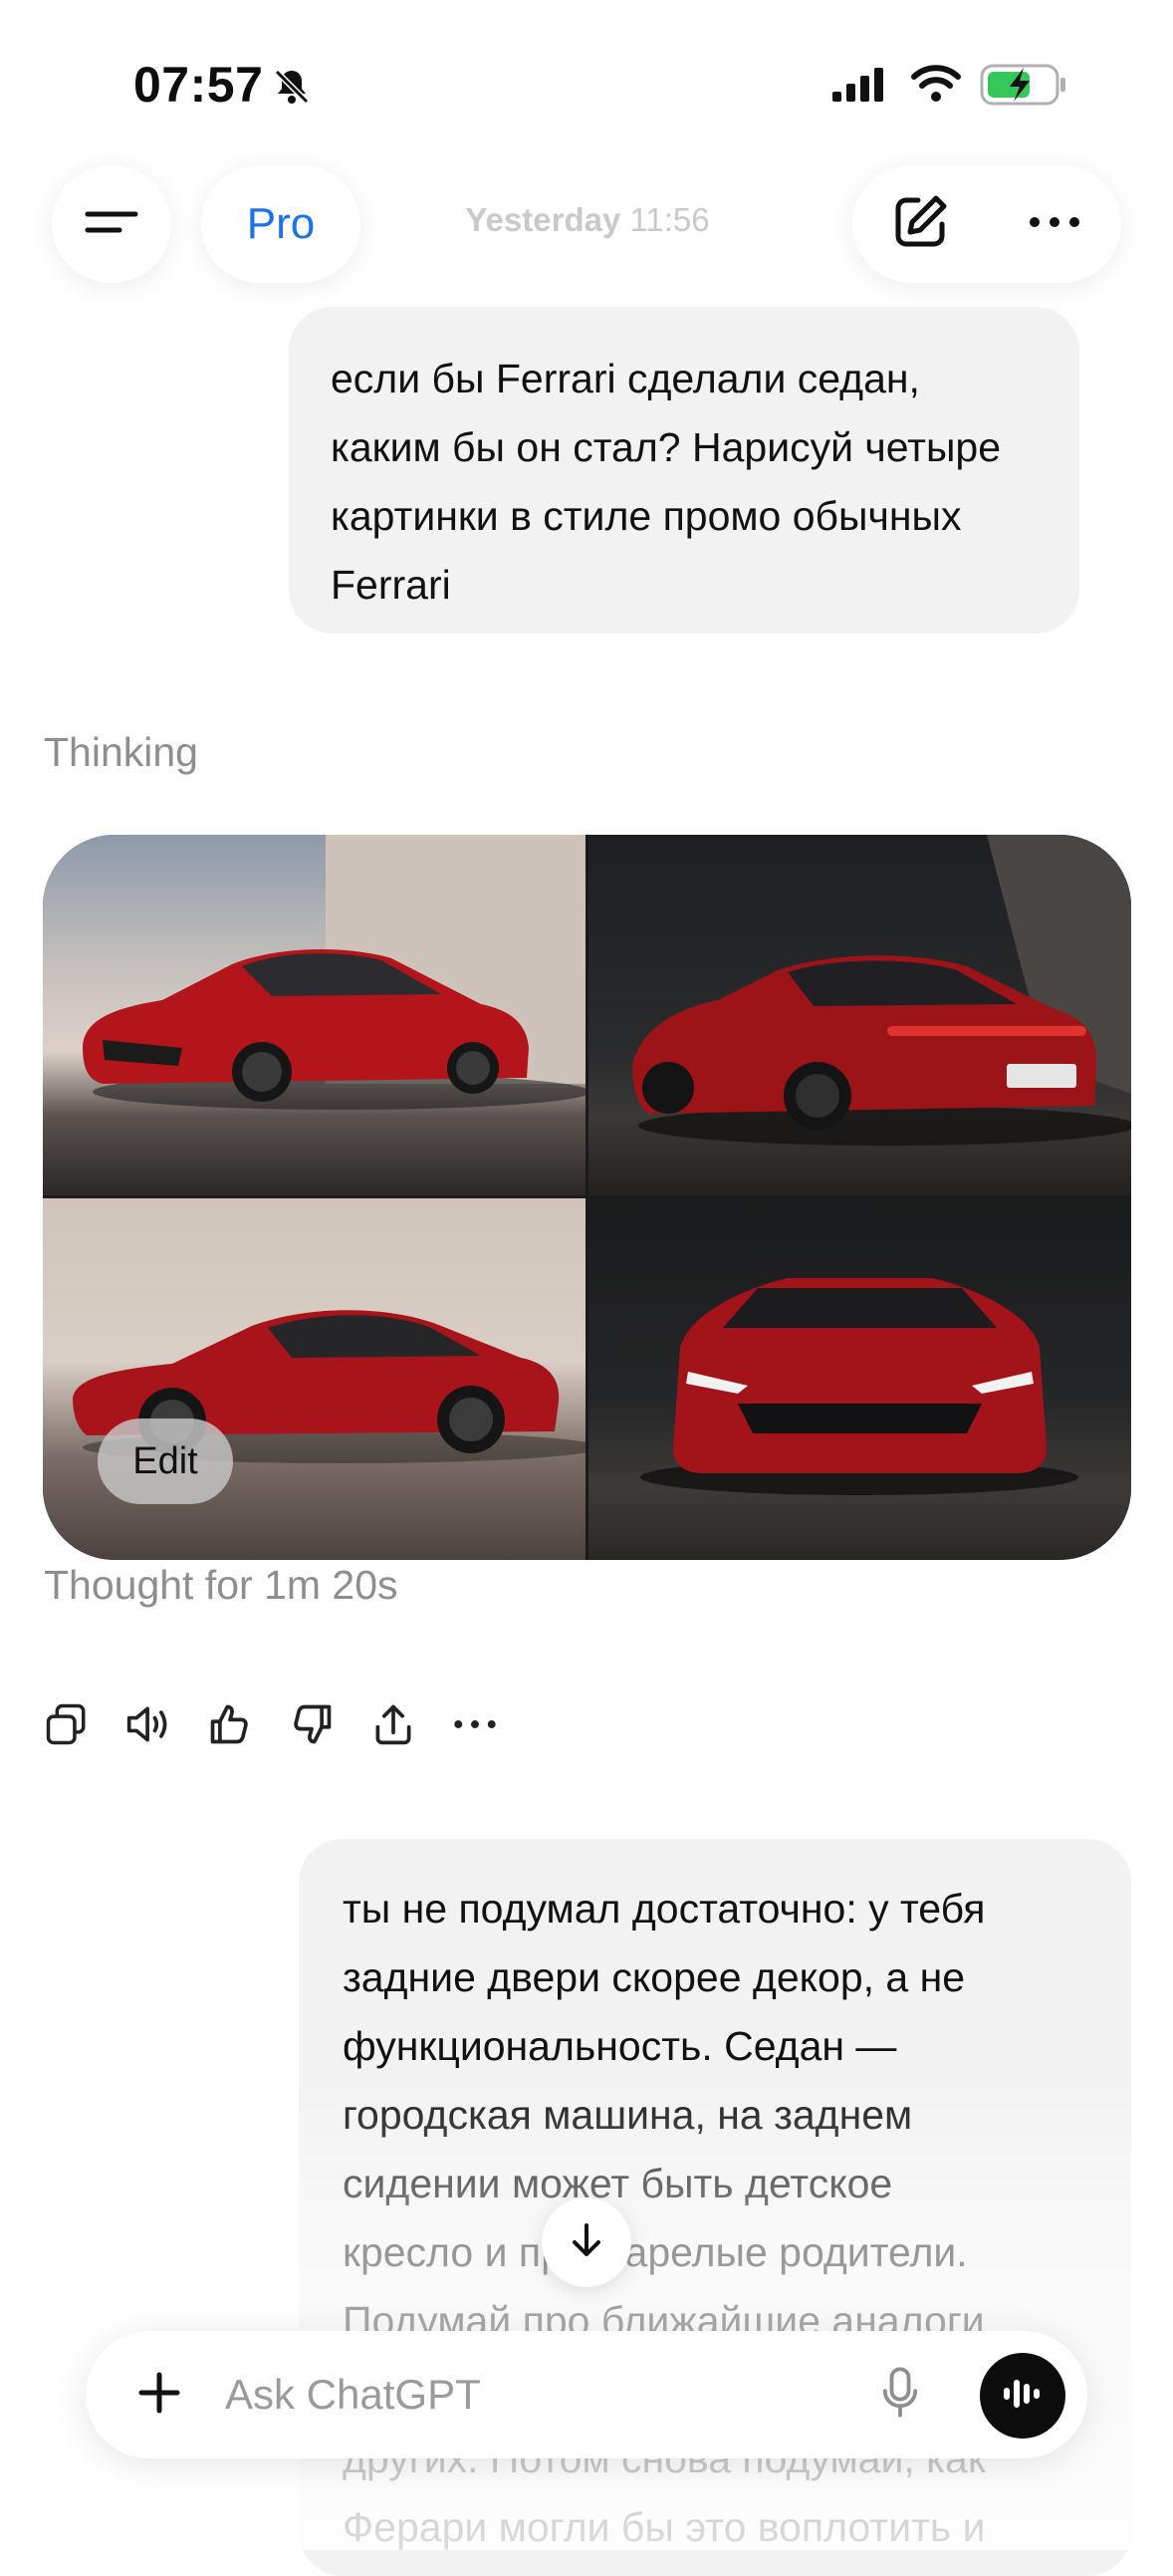 The width and height of the screenshot is (1173, 2576). Describe the element at coordinates (121, 752) in the screenshot. I see `thinking-label: Thinking` at that location.